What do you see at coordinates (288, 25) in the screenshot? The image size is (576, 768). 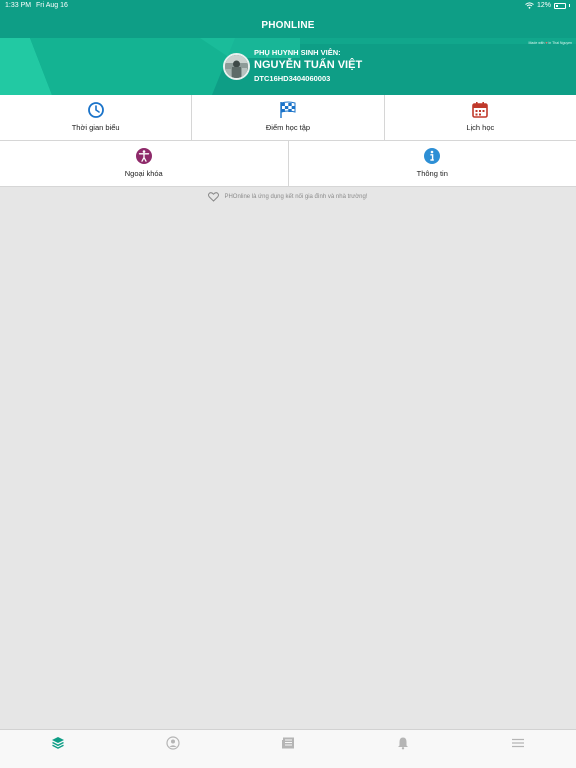 I see `app-title: PHONLINE` at bounding box center [288, 25].